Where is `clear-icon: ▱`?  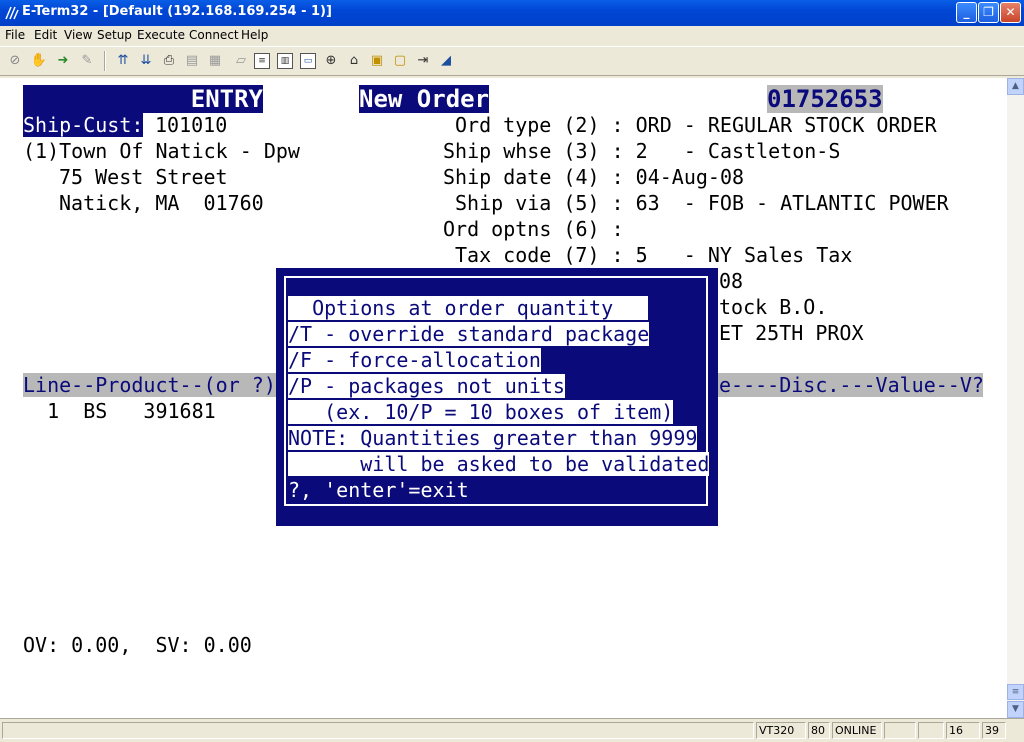
clear-icon: ▱ is located at coordinates (241, 61).